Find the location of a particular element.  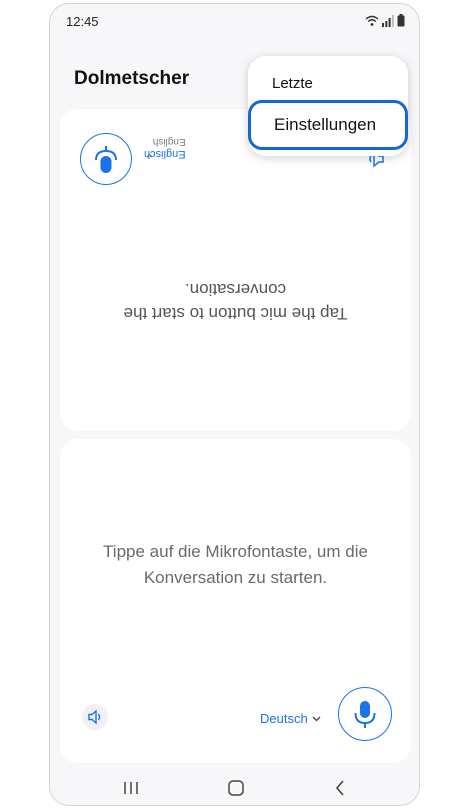

recent-apps-button is located at coordinates (131, 788).